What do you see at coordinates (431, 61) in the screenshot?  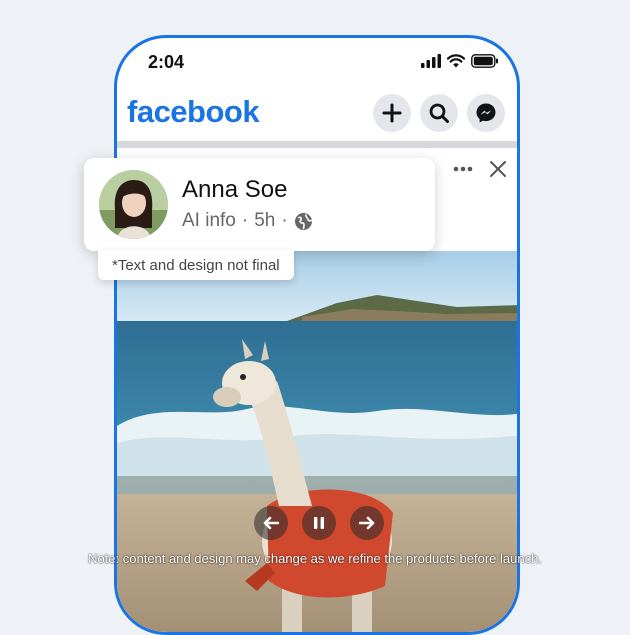 I see `signal-icon` at bounding box center [431, 61].